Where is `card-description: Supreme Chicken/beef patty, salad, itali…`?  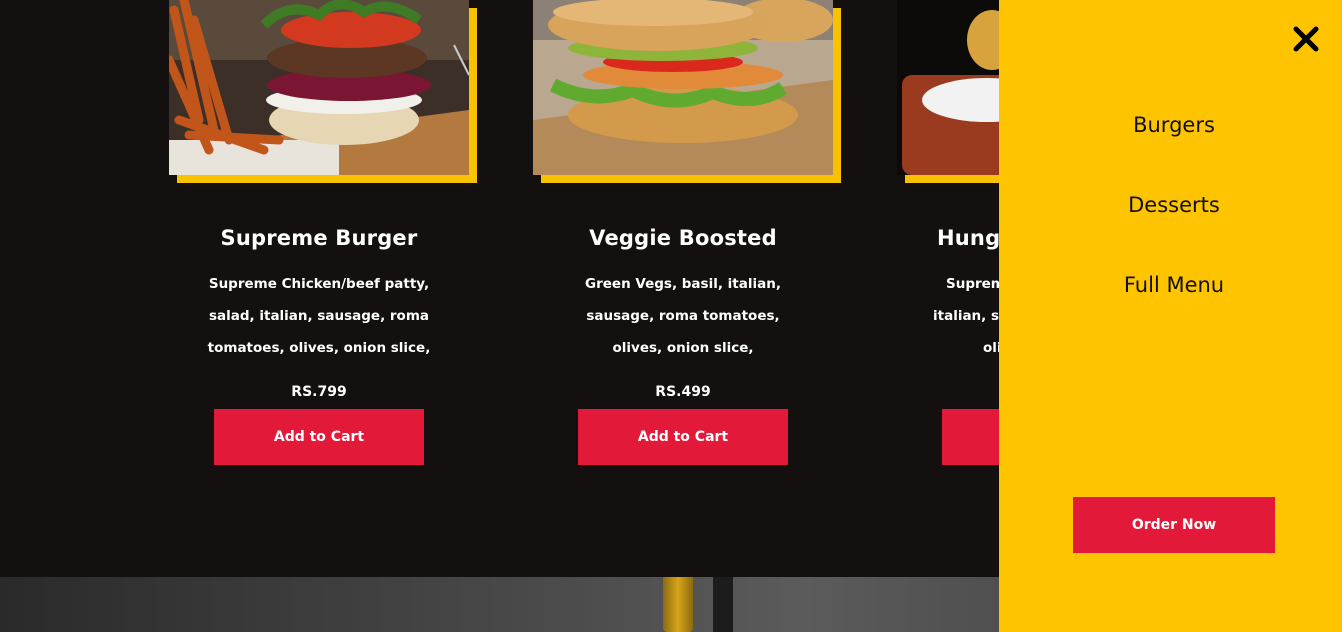
card-description: Supreme Chicken/beef patty, salad, itali… is located at coordinates (319, 316).